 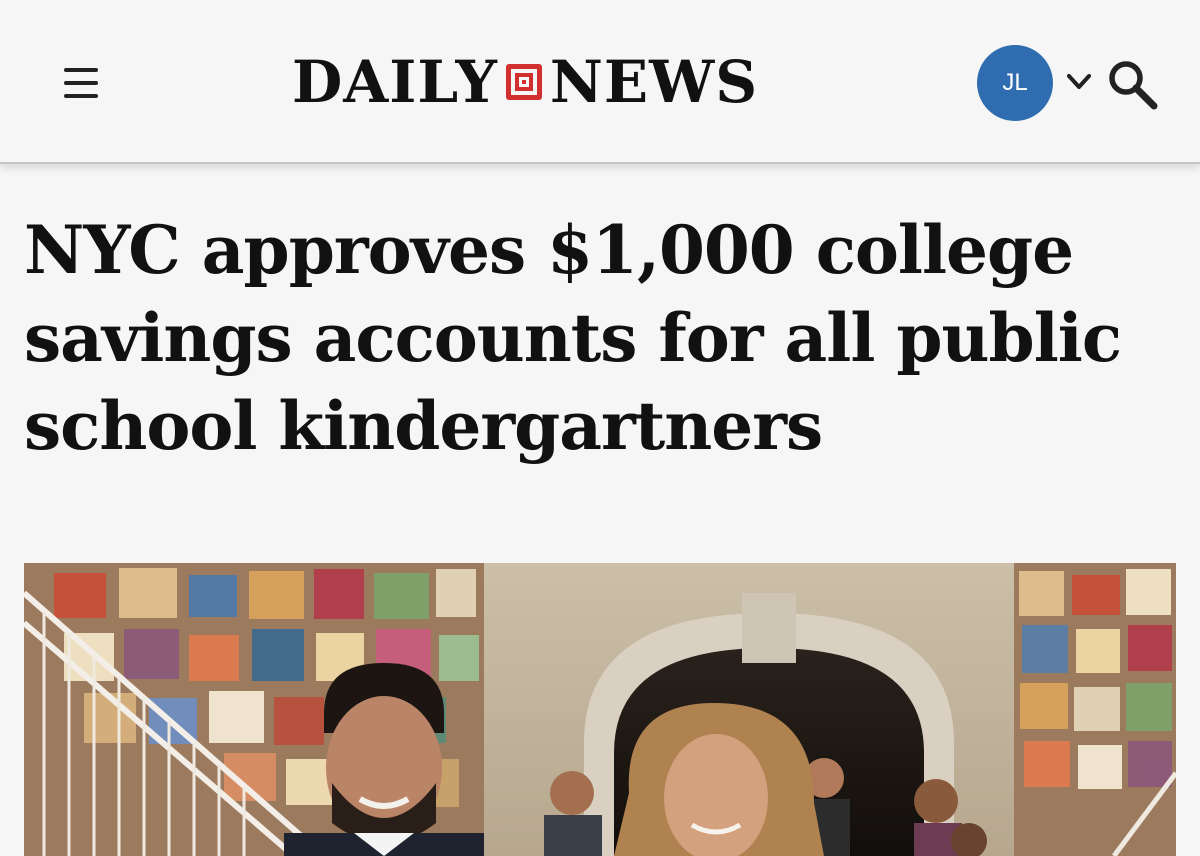 What do you see at coordinates (395, 82) in the screenshot?
I see `logo-text-daily: DAILY` at bounding box center [395, 82].